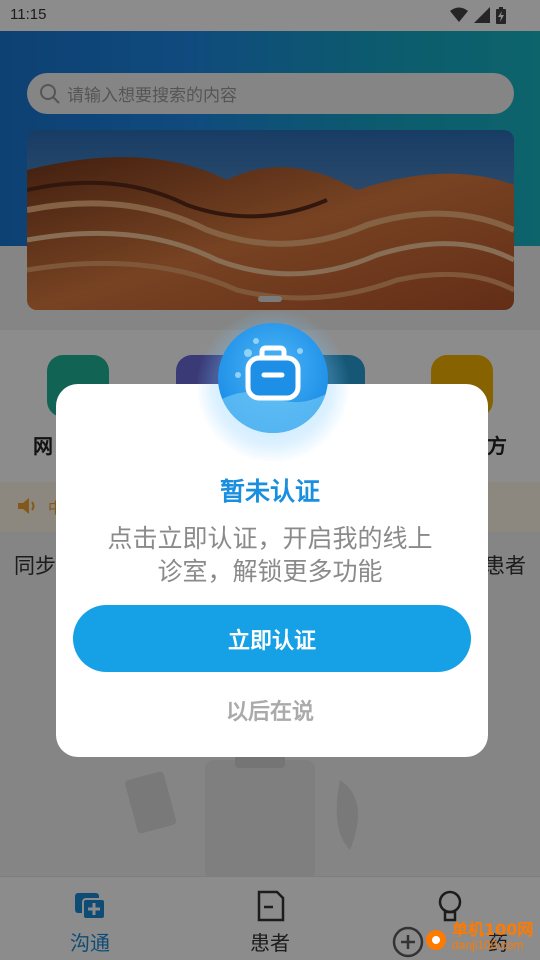 The height and width of the screenshot is (960, 540). I want to click on dialog-title: 暂未认证, so click(269, 491).